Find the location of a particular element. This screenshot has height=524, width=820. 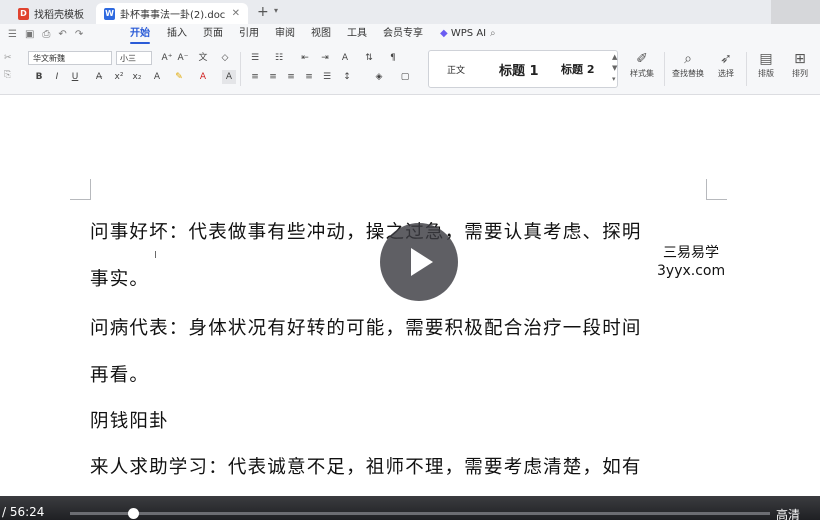

menu-wps-ai: ◆ WPS AI is located at coordinates (463, 34).